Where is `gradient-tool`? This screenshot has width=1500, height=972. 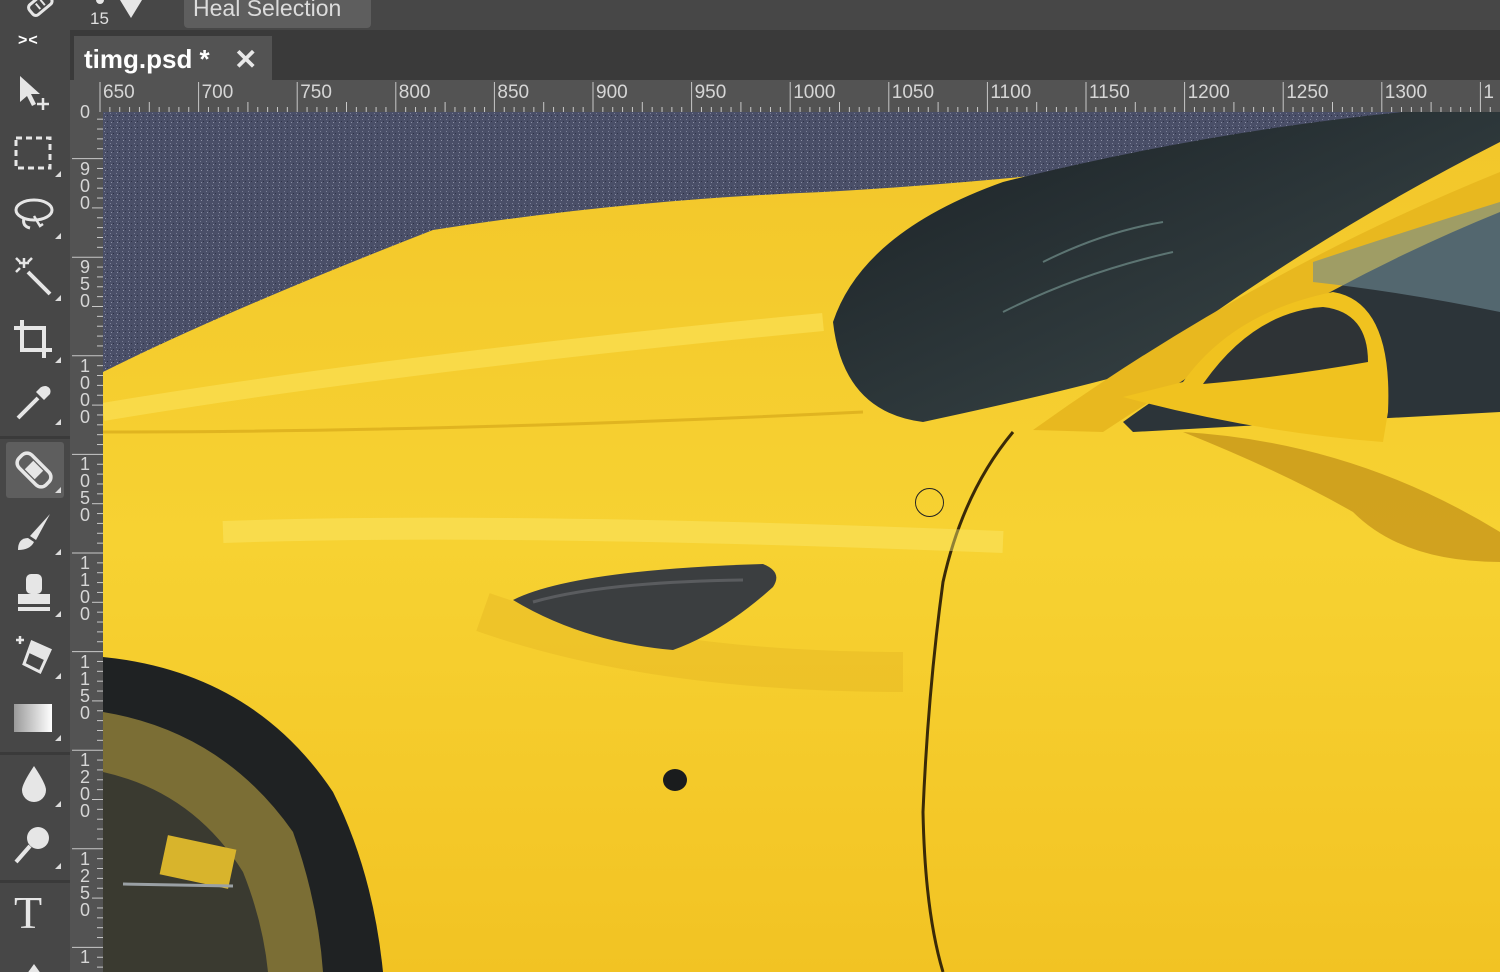 gradient-tool is located at coordinates (35, 718).